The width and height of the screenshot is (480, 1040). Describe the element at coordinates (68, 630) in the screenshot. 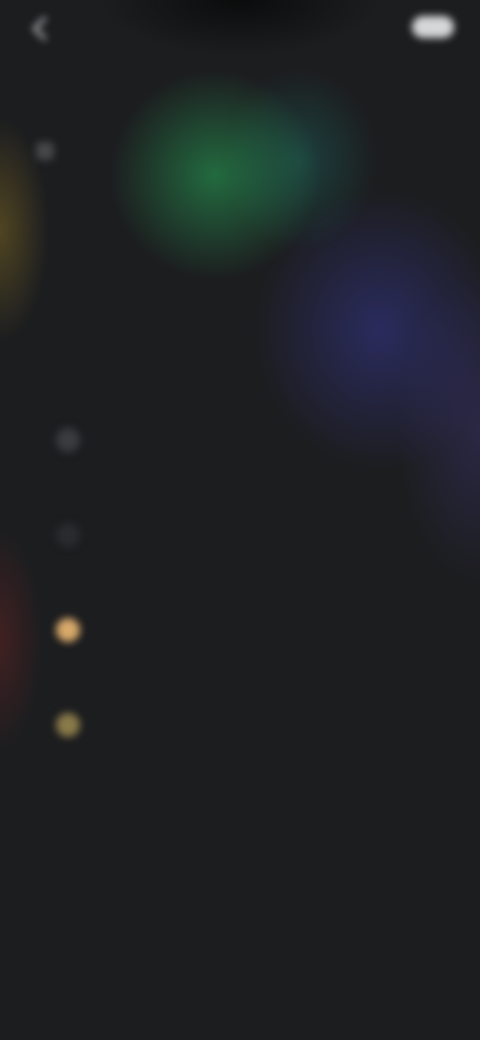

I see `bolt-icon` at that location.